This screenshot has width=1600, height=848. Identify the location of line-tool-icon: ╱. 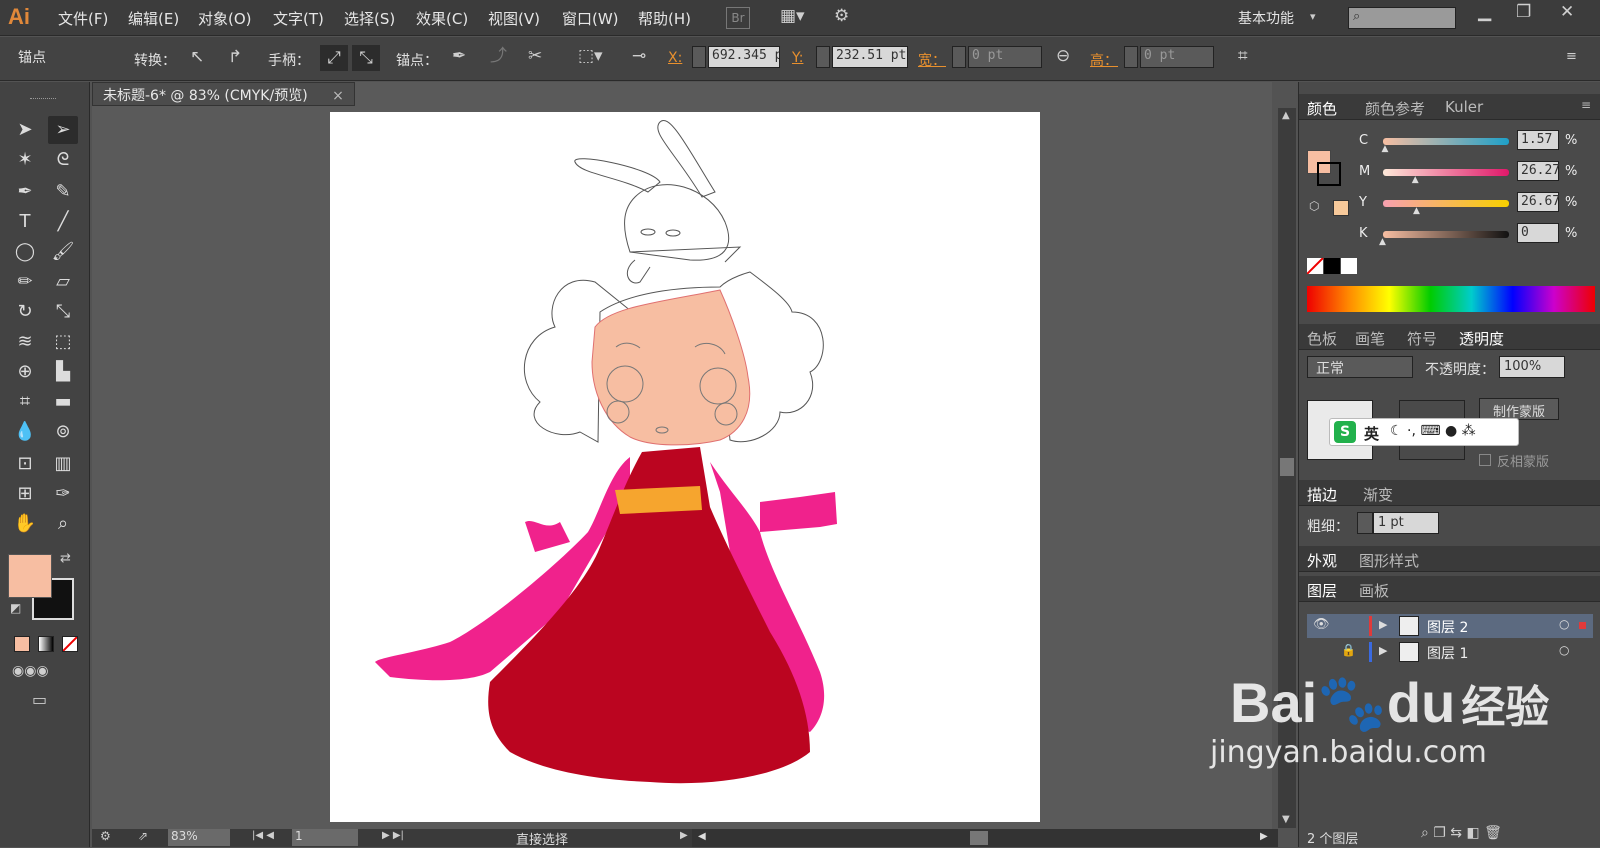
(63, 222).